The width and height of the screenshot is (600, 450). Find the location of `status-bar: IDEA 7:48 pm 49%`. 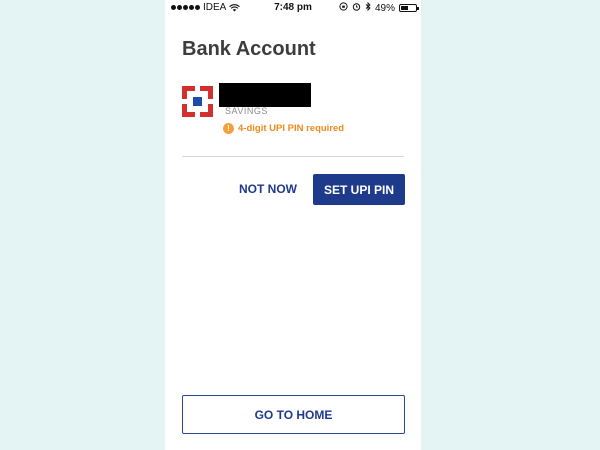

status-bar: IDEA 7:48 pm 49% is located at coordinates (293, 8).